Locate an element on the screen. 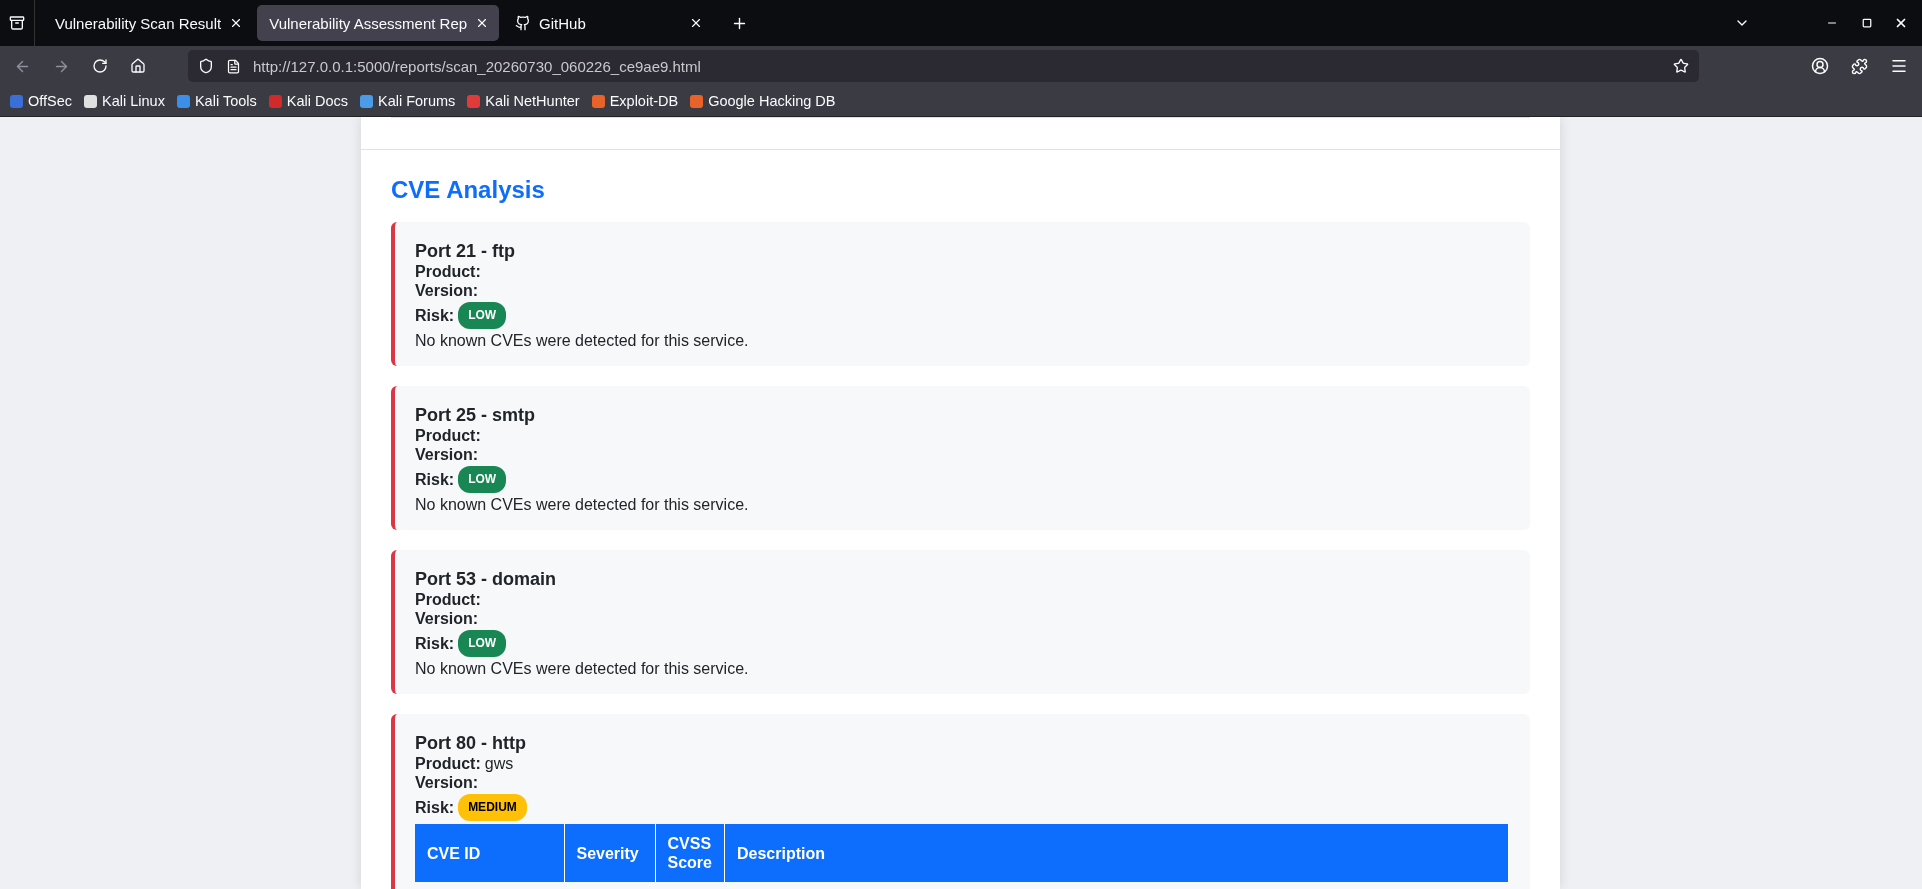 The width and height of the screenshot is (1922, 889). column-header: Description is located at coordinates (1116, 853).